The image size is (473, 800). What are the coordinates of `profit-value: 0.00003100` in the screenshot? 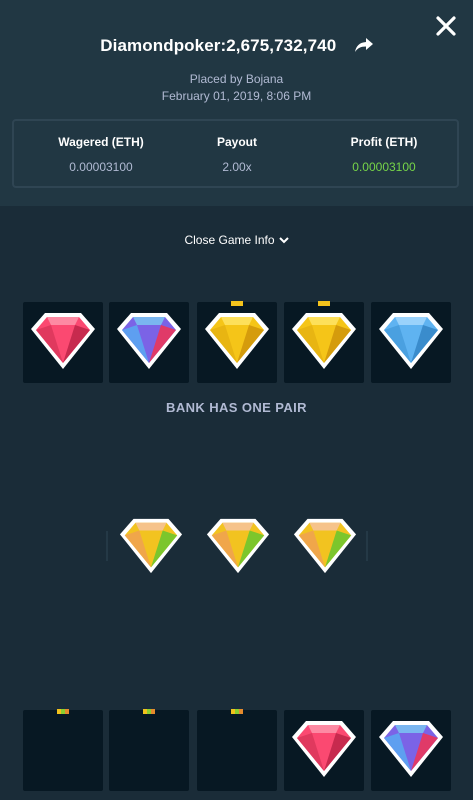 It's located at (384, 167).